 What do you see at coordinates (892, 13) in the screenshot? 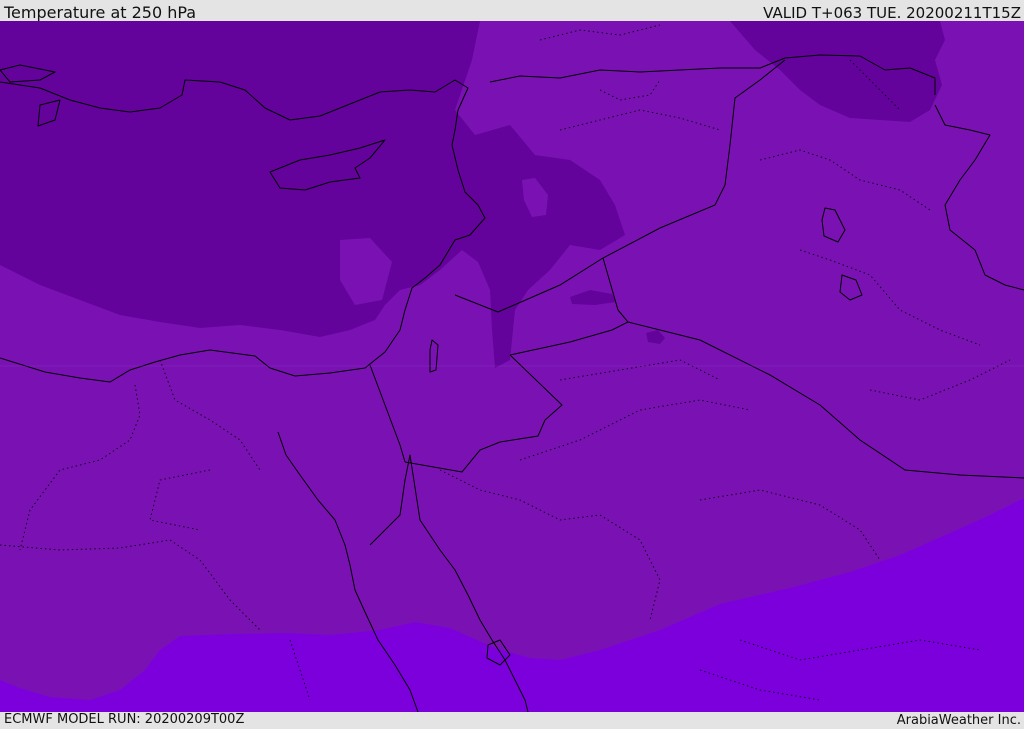
I see `valid-time-label: VALID T+063 TUE. 20200211T15Z` at bounding box center [892, 13].